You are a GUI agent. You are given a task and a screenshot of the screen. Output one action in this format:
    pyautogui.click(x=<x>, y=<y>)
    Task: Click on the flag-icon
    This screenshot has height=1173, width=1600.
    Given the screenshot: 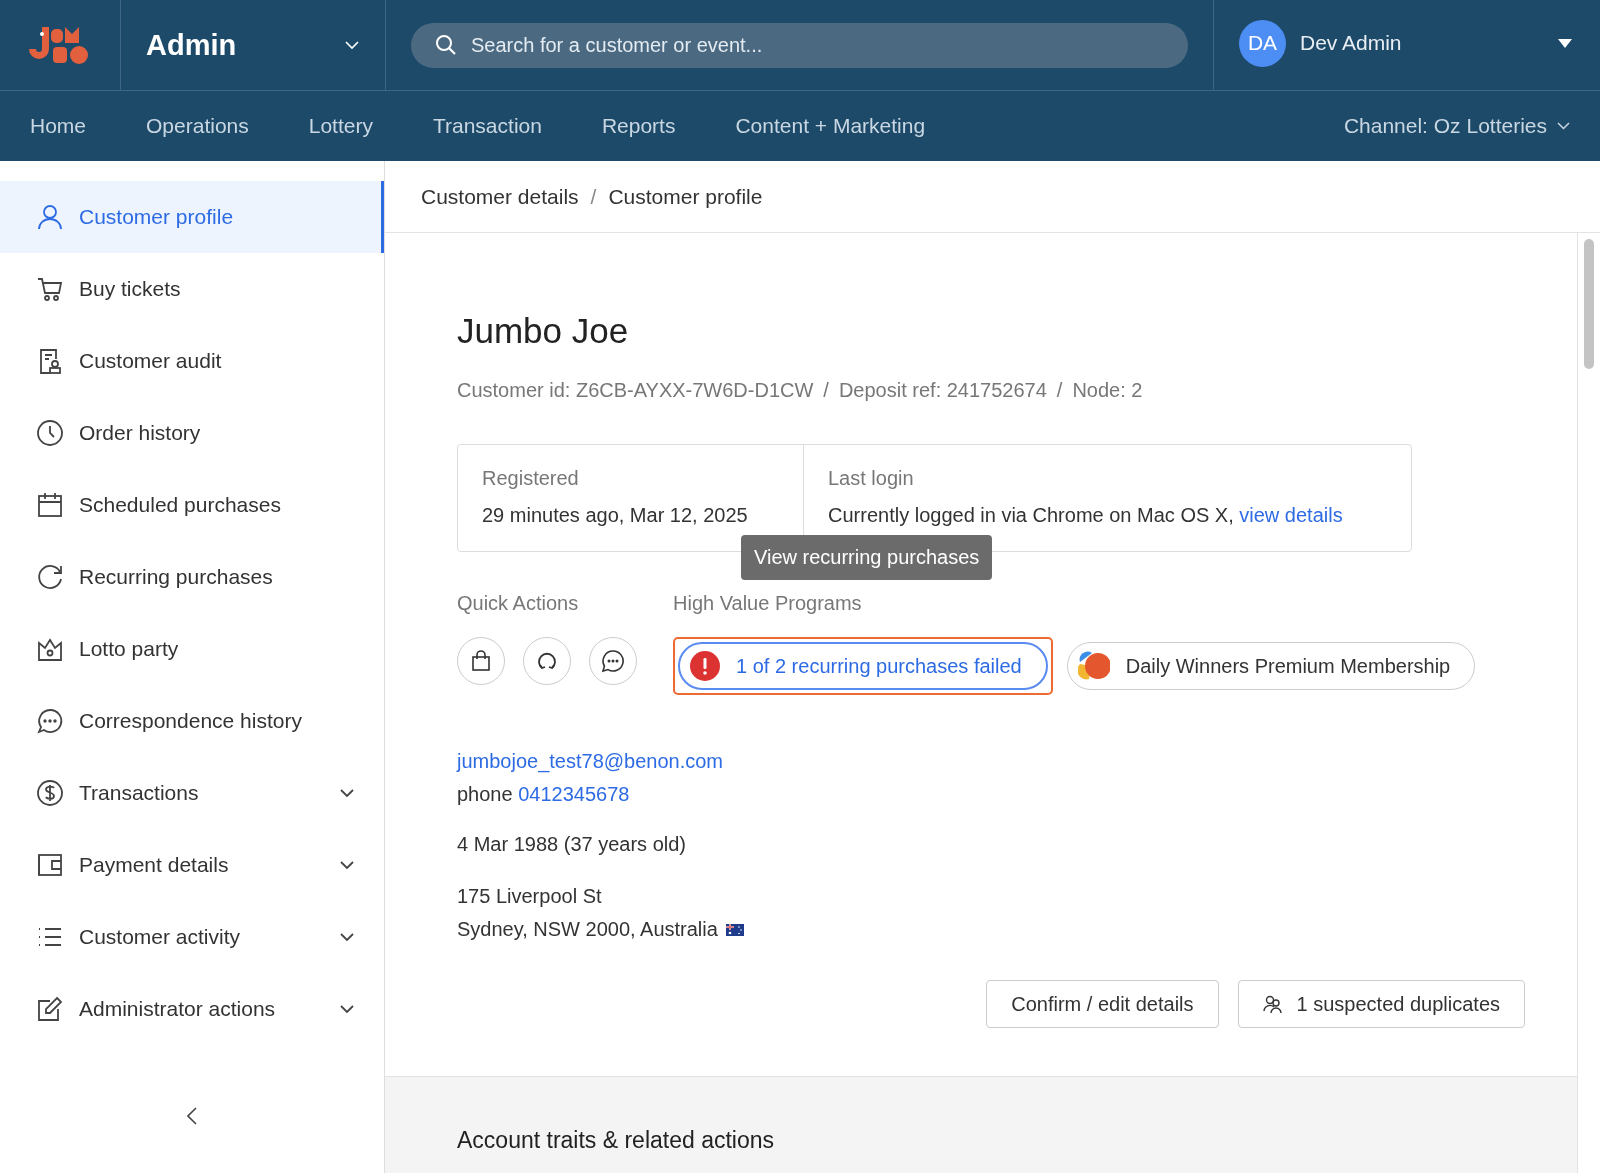 What is the action you would take?
    pyautogui.click(x=734, y=929)
    